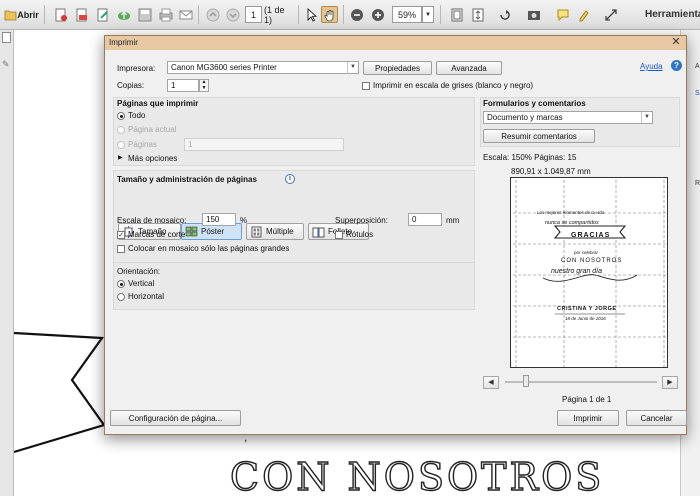 Image resolution: width=700 pixels, height=496 pixels. Describe the element at coordinates (329, 14) in the screenshot. I see `hand-tool-icon` at that location.